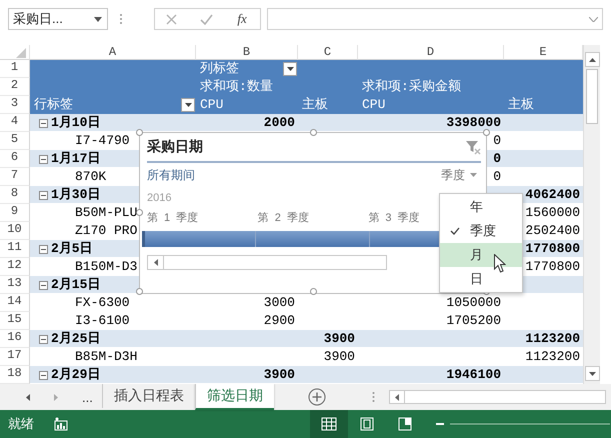 Image resolution: width=611 pixels, height=438 pixels. Describe the element at coordinates (106, 357) in the screenshot. I see `table-cell: B85M-D3H` at that location.